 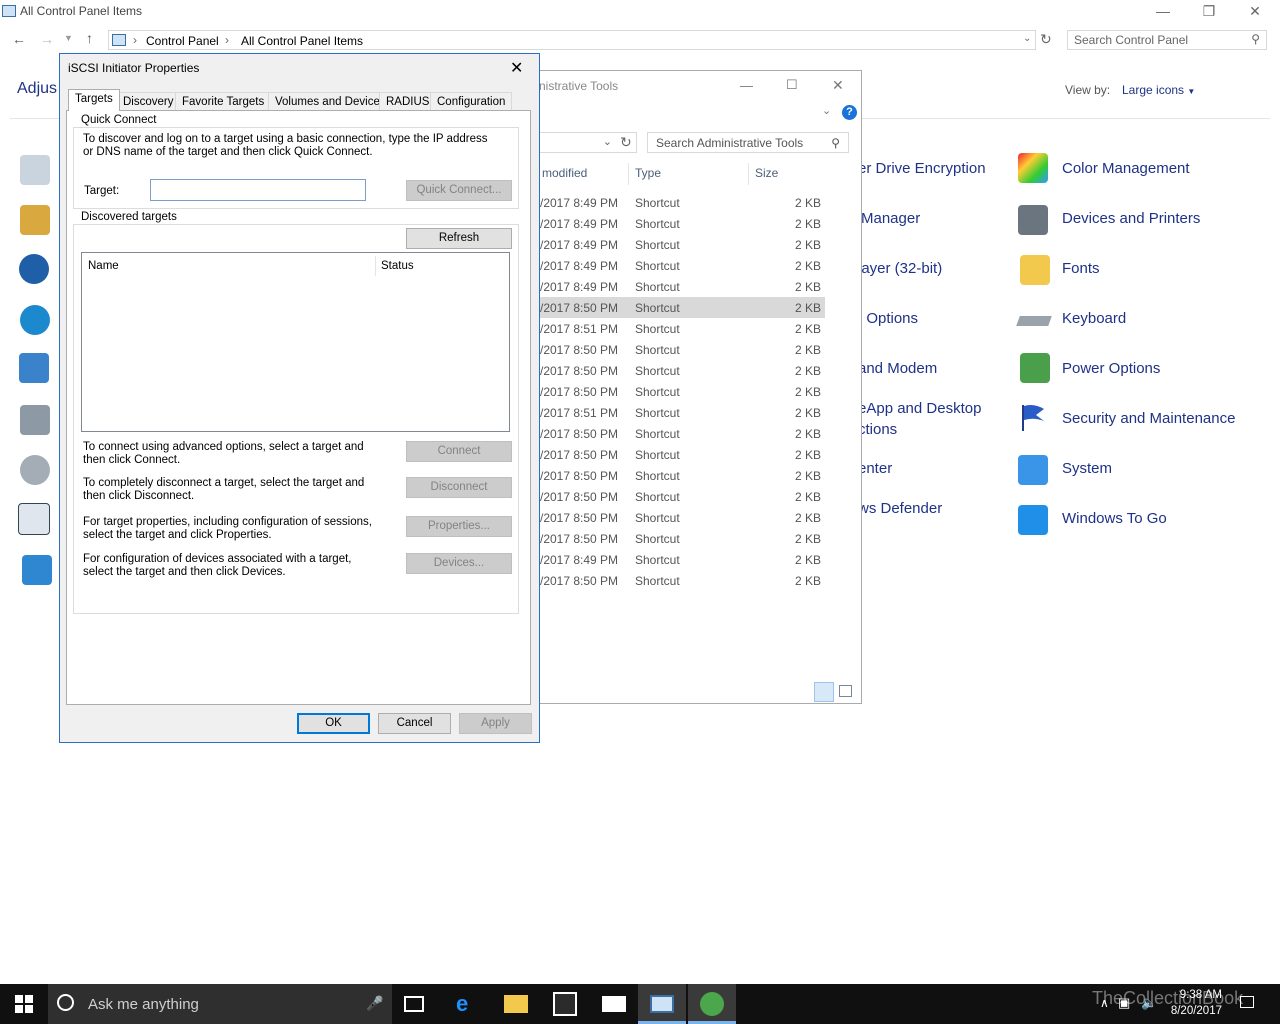 I want to click on action-center-icon, so click(x=1247, y=1002).